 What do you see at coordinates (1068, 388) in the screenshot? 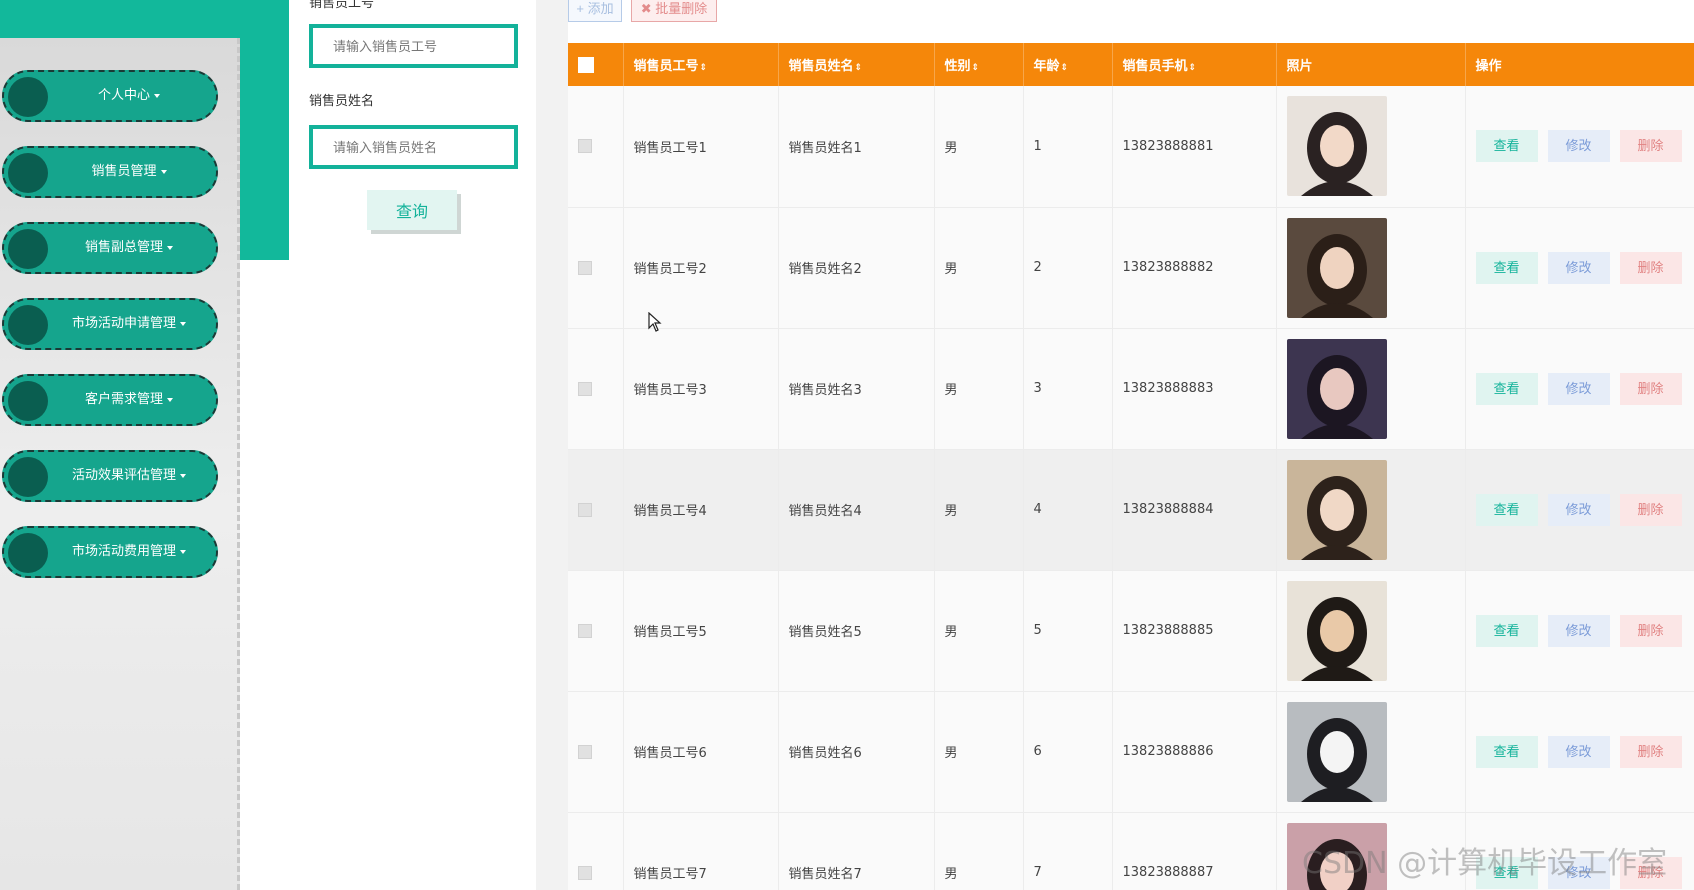
I see `cell-age: 3` at bounding box center [1068, 388].